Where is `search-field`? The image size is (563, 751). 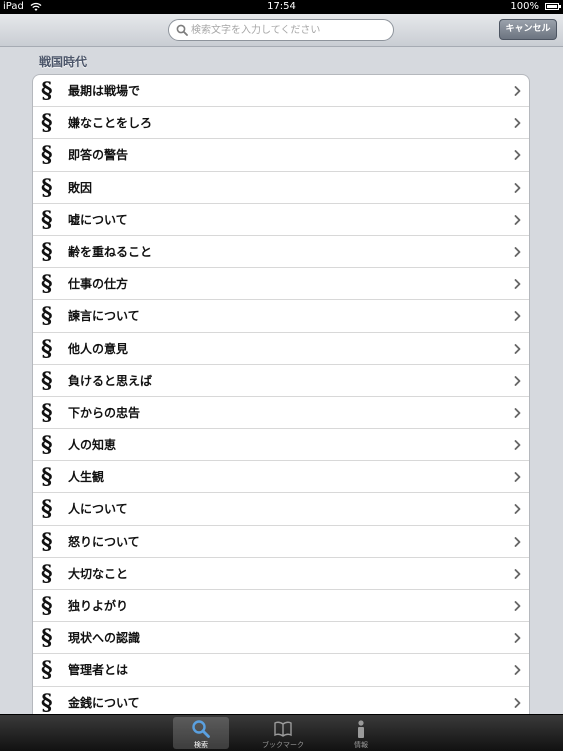
search-field is located at coordinates (281, 30).